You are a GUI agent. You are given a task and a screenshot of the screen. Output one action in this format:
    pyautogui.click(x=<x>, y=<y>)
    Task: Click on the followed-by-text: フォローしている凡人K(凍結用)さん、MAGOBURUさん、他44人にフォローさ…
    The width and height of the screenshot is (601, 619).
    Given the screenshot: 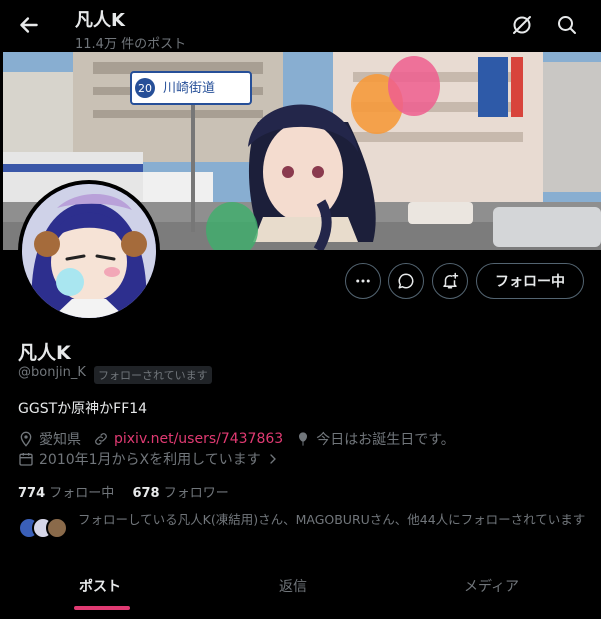 What is the action you would take?
    pyautogui.click(x=332, y=519)
    